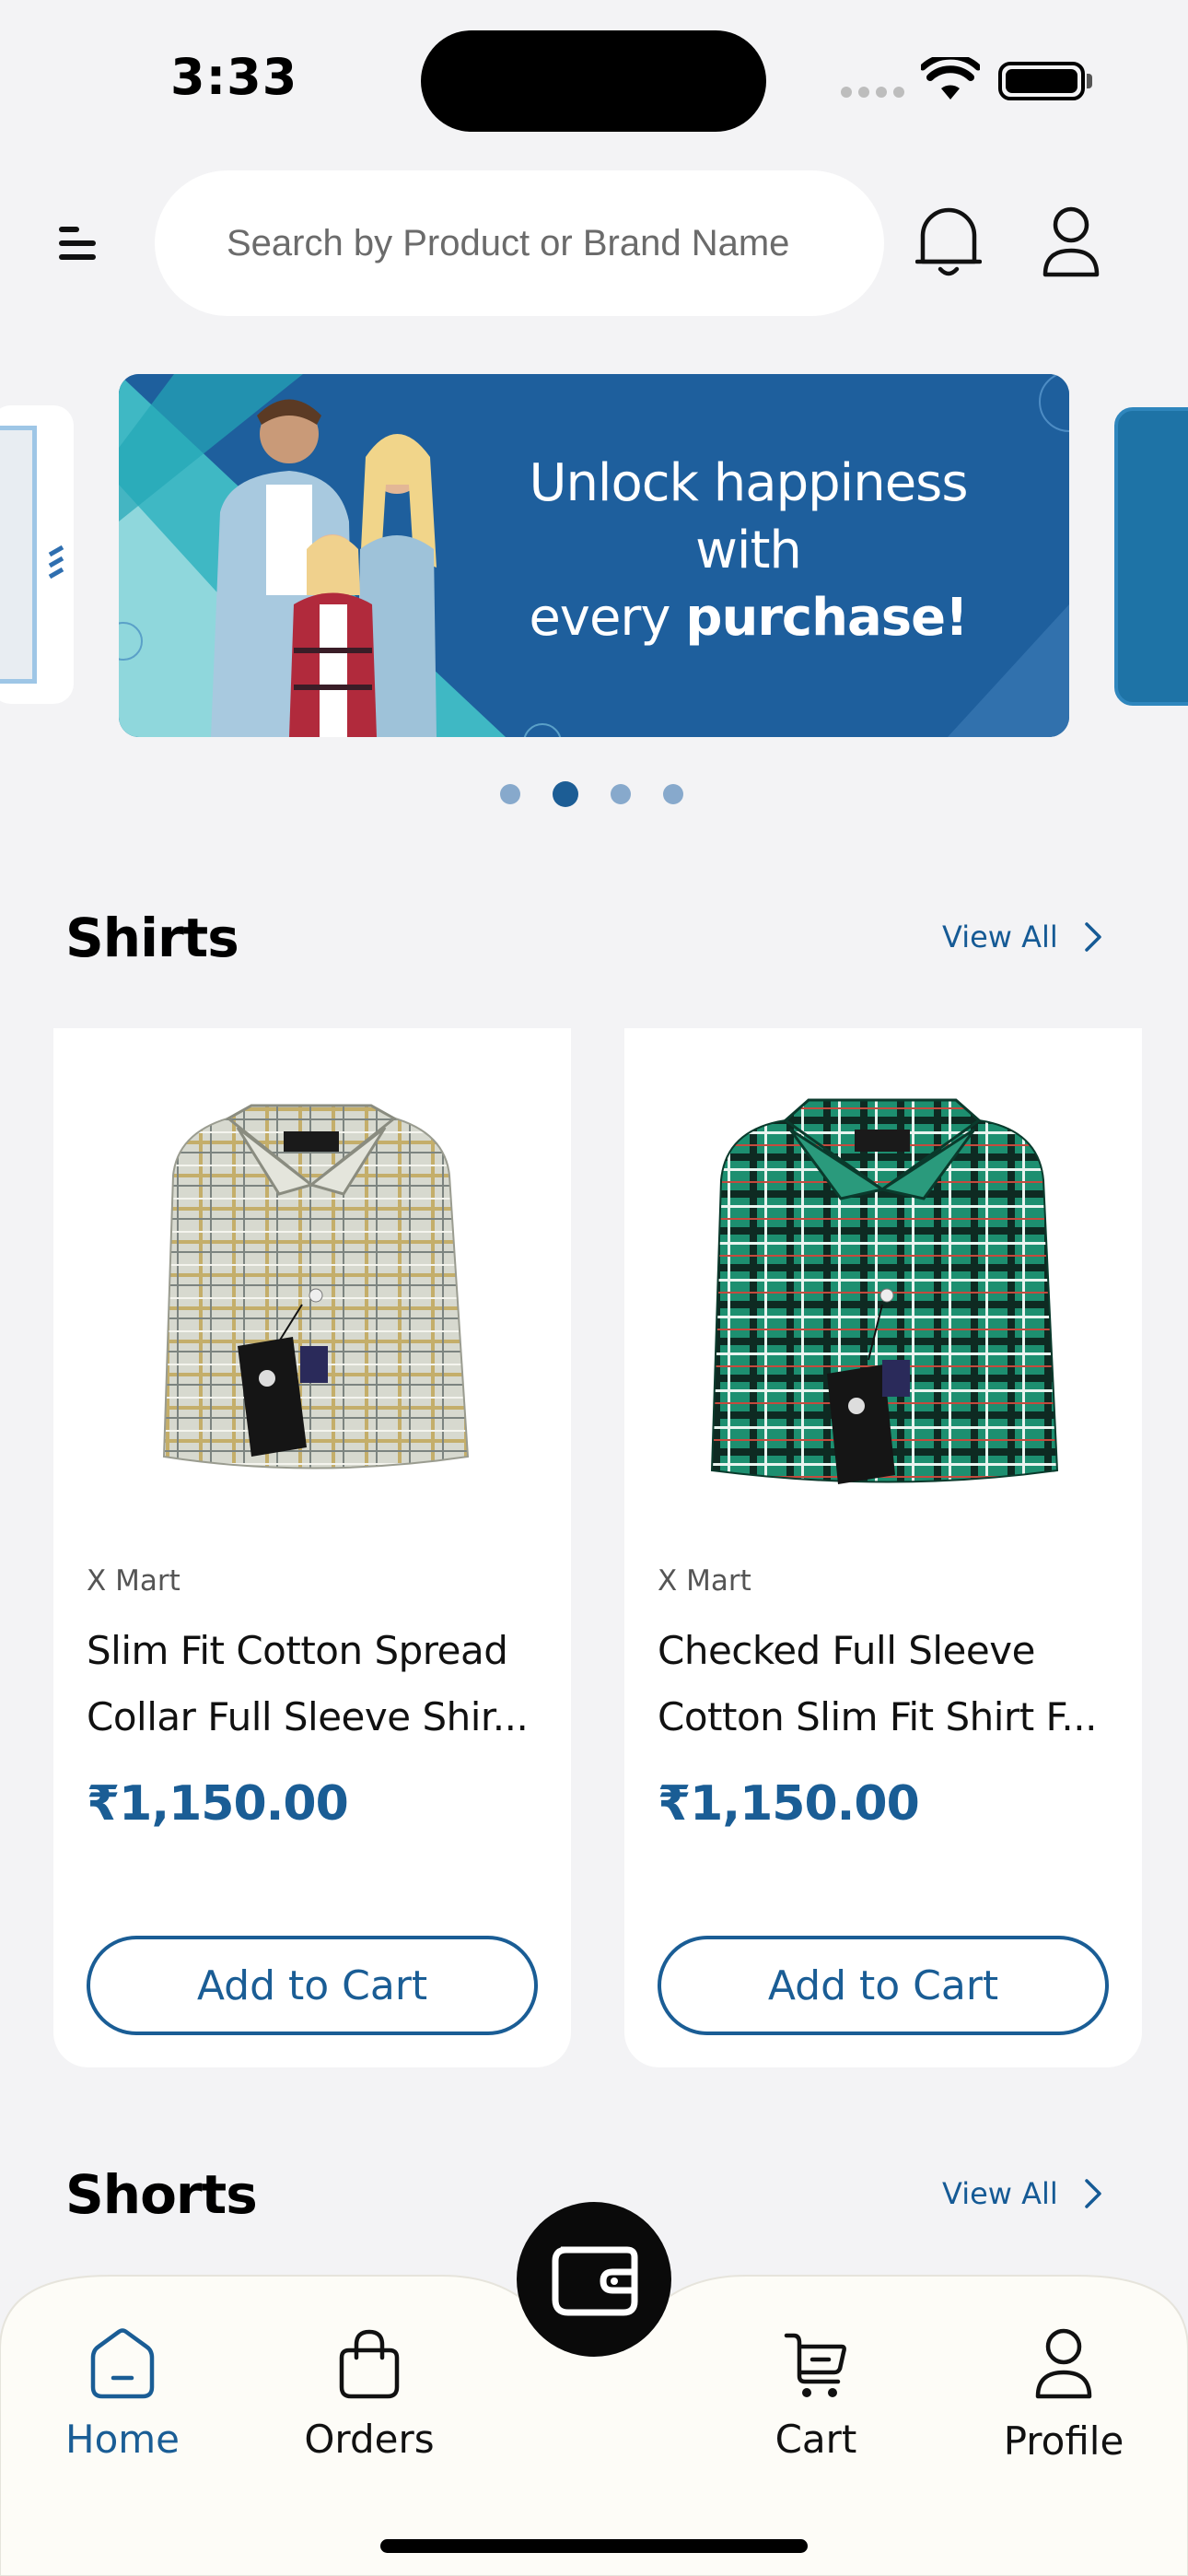 Image resolution: width=1188 pixels, height=2576 pixels. I want to click on profile-icon, so click(1063, 2363).